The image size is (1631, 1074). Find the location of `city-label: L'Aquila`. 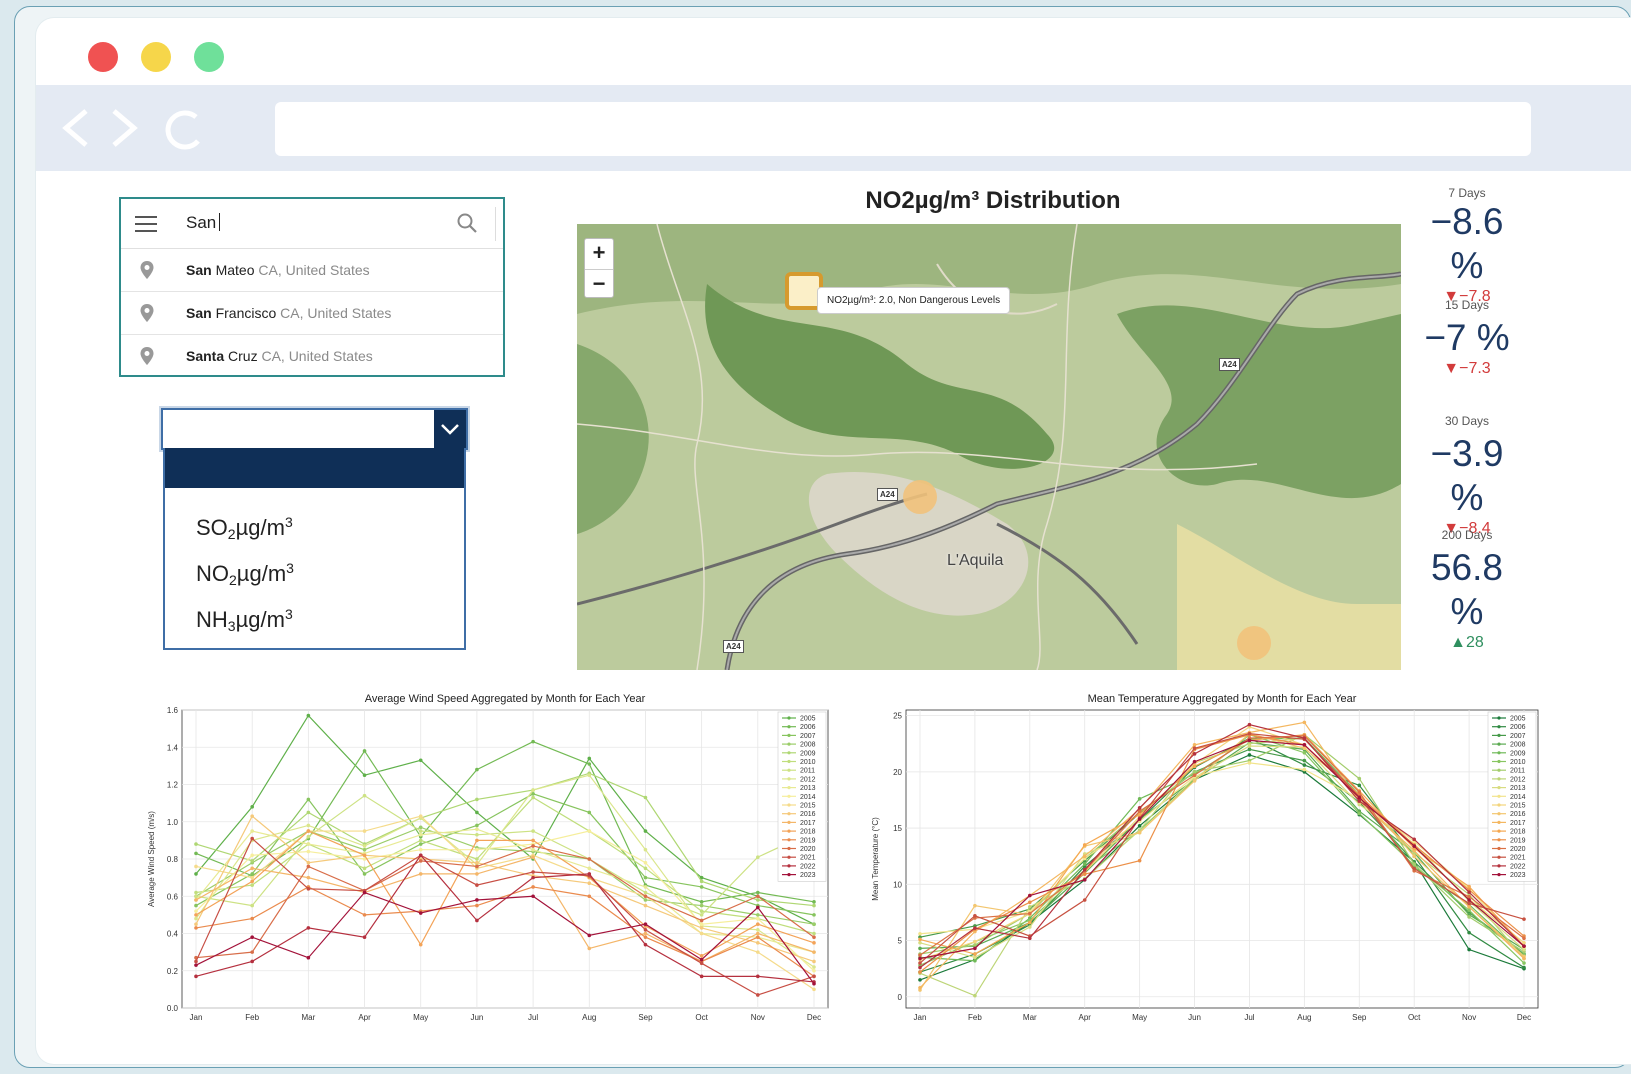

city-label: L'Aquila is located at coordinates (975, 560).